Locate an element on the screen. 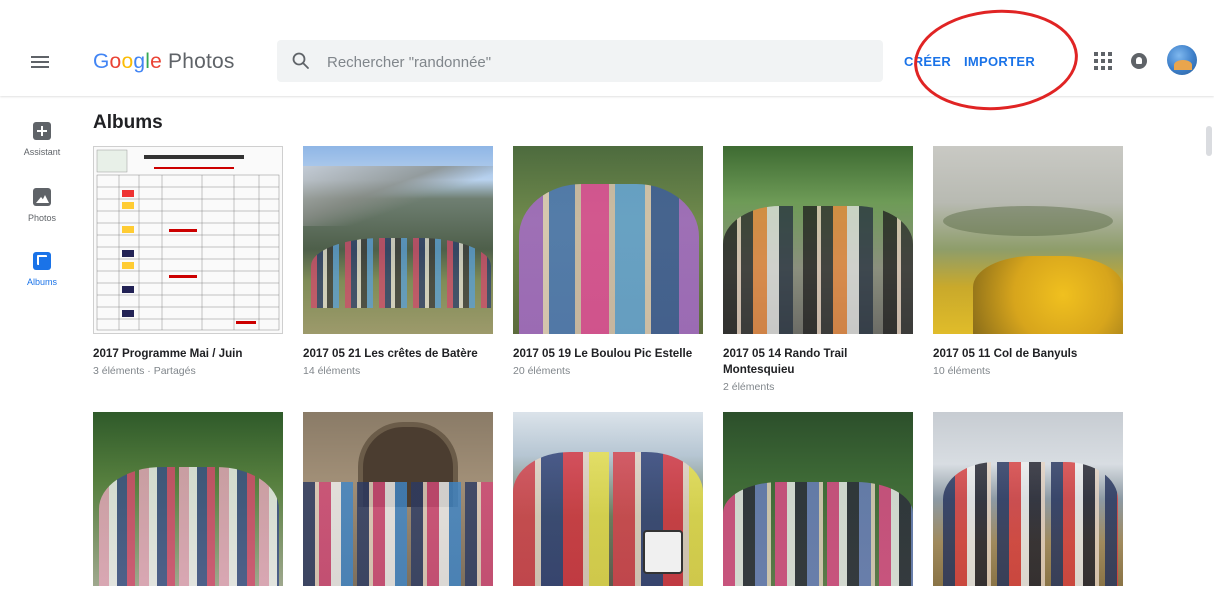 This screenshot has width=1214, height=598. album-title: 2017 05 19 Le Boulou Pic Estelle is located at coordinates (608, 354).